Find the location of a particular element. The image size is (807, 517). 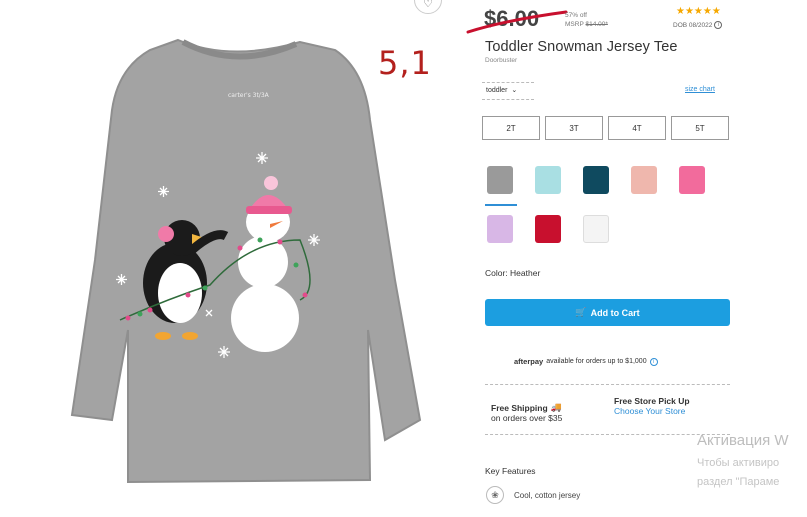

cotton-icon: ❀ is located at coordinates (495, 495).